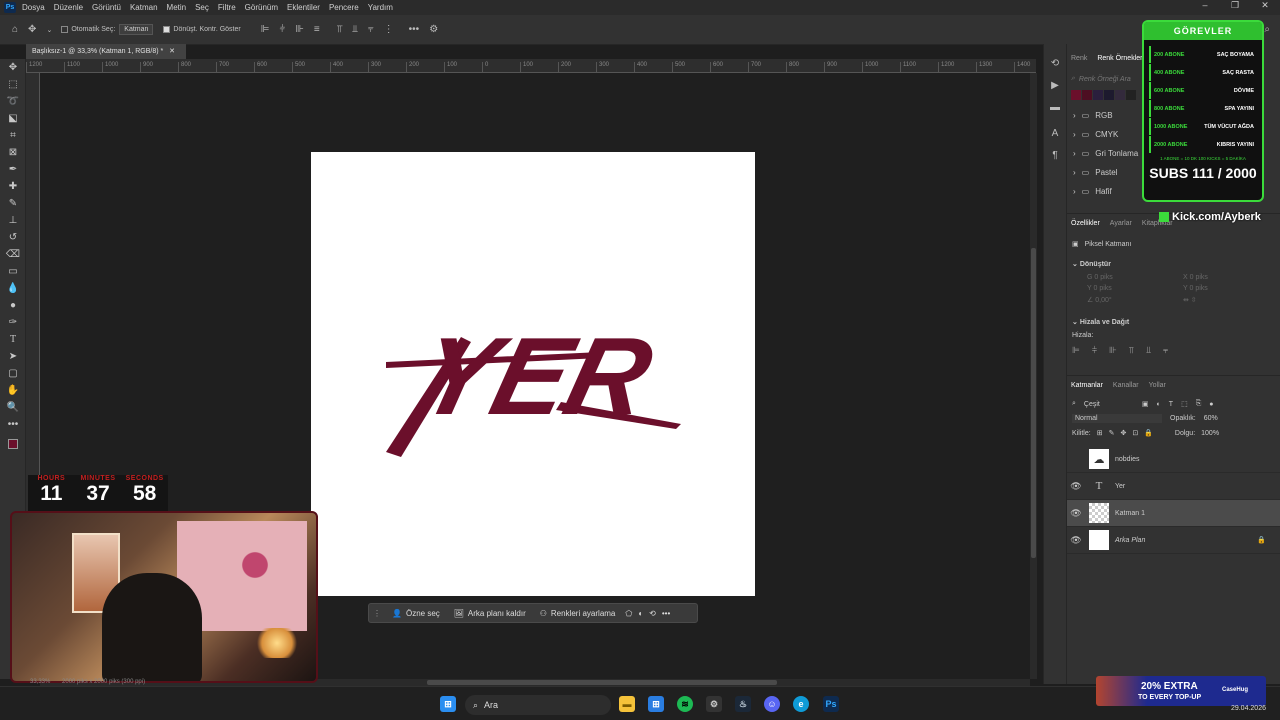 This screenshot has height=720, width=1280. What do you see at coordinates (13, 322) in the screenshot?
I see `pen-tool-icon: ✑` at bounding box center [13, 322].